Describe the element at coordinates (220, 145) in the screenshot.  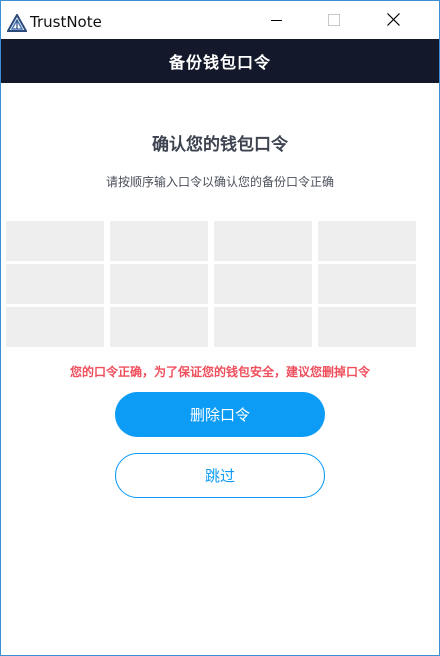
I see `confirm-title: 确认您的钱包口令` at that location.